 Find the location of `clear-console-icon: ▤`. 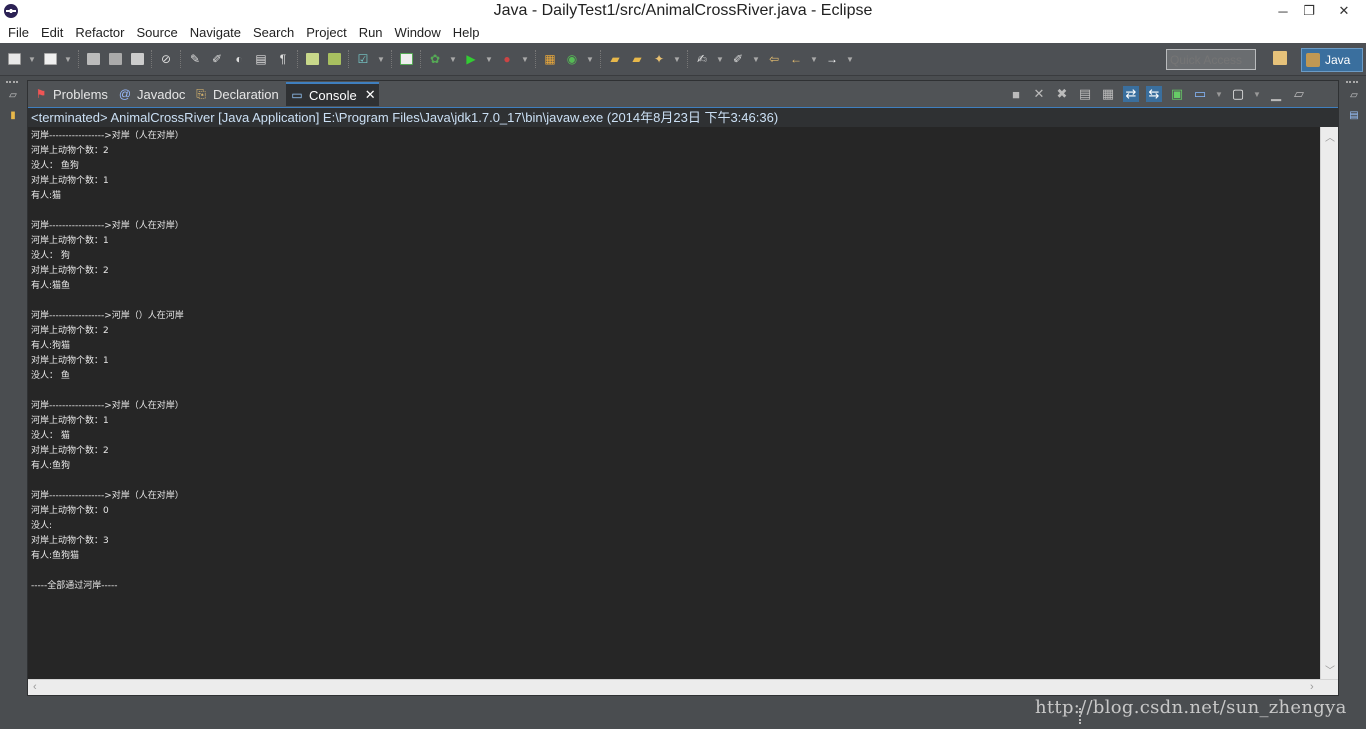

clear-console-icon: ▤ is located at coordinates (1085, 94).